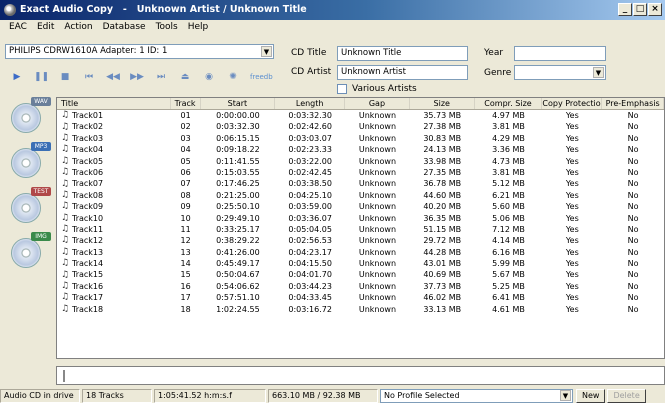  What do you see at coordinates (626, 395) in the screenshot?
I see `delete-profile-button: Delete` at bounding box center [626, 395].